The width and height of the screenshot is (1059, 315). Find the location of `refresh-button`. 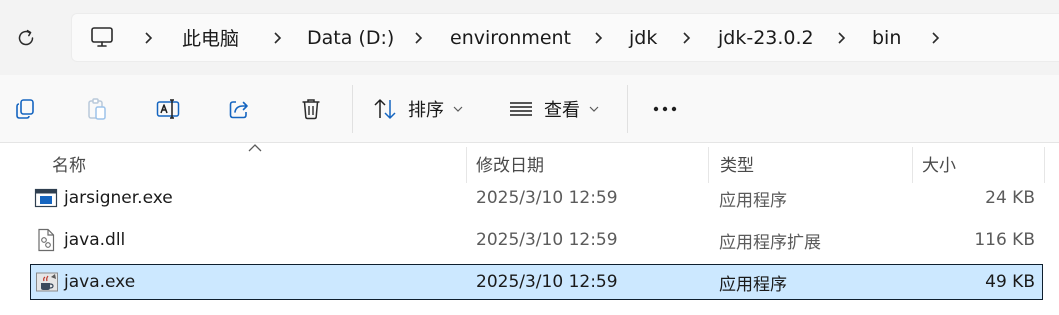

refresh-button is located at coordinates (26, 38).